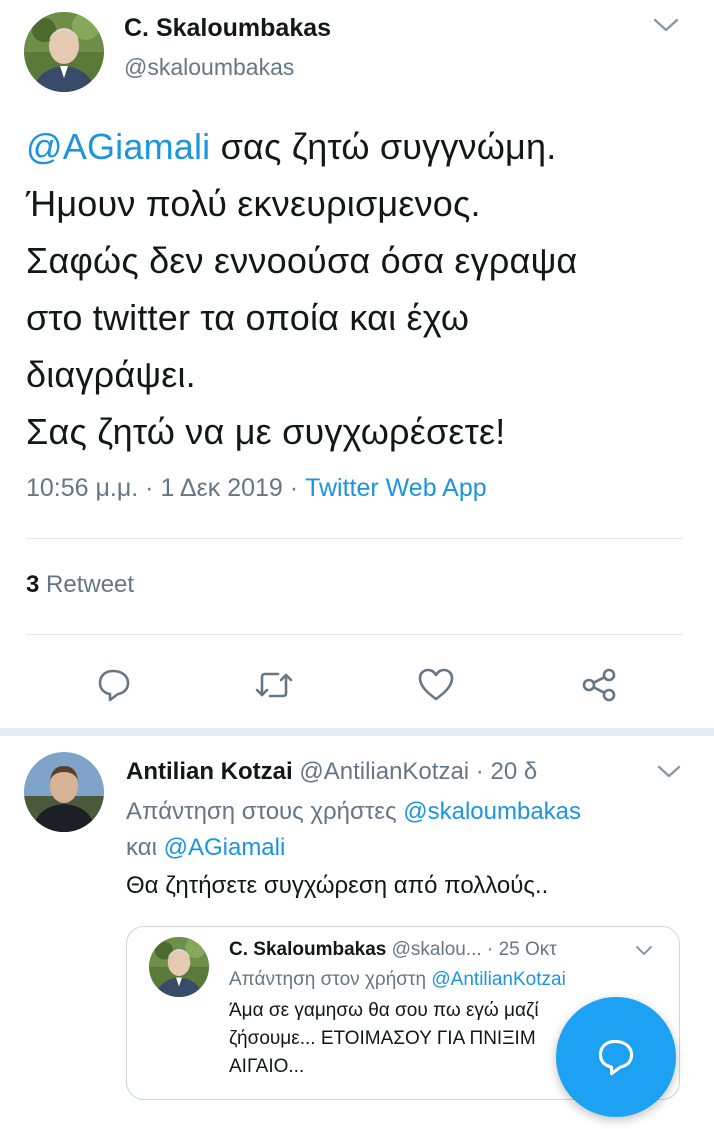 The height and width of the screenshot is (1129, 714). Describe the element at coordinates (221, 488) in the screenshot. I see `tweet-date: 1 Δεκ 2019` at that location.